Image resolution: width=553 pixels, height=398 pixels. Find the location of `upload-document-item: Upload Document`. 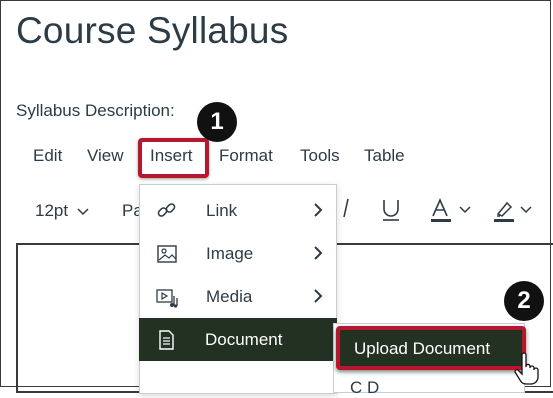

upload-document-item: Upload Document is located at coordinates (431, 348).